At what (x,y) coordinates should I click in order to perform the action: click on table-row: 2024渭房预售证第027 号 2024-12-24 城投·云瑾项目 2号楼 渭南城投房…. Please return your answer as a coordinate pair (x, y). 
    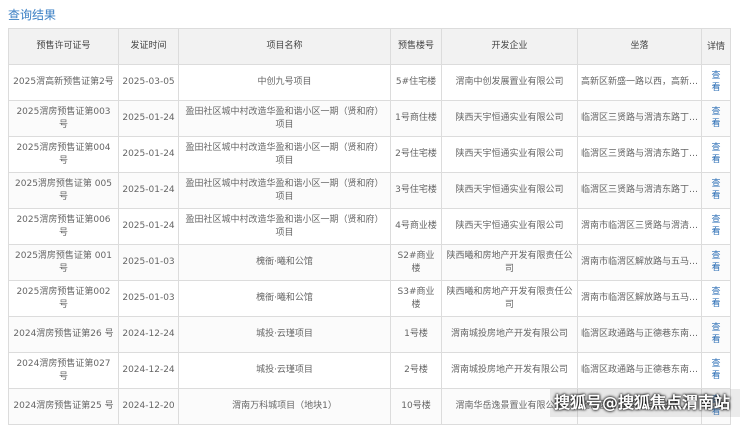
    Looking at the image, I should click on (369, 370).